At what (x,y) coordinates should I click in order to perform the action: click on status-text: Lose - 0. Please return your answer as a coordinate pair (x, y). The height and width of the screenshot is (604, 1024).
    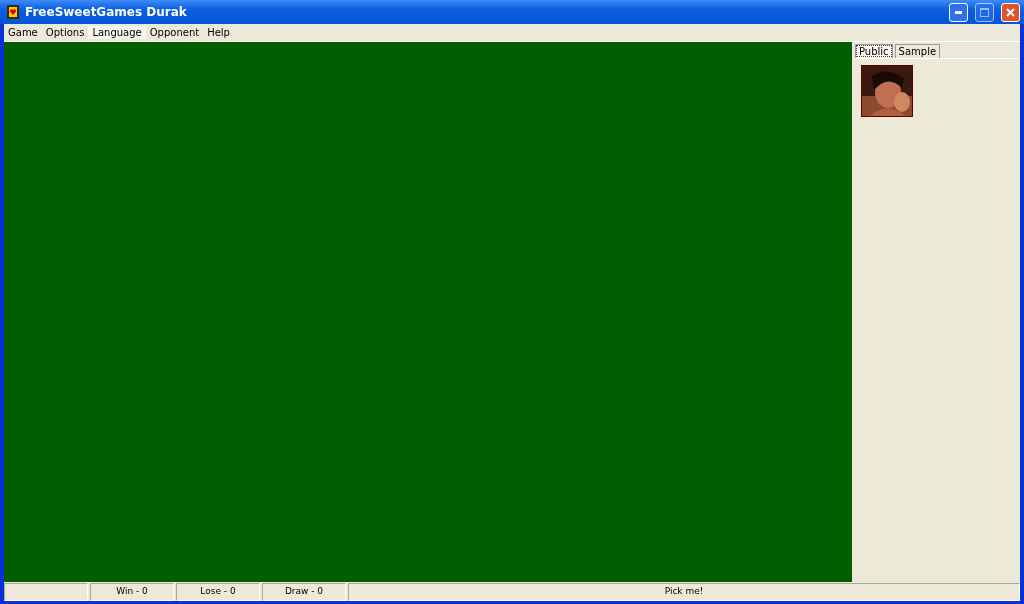
    Looking at the image, I should click on (218, 592).